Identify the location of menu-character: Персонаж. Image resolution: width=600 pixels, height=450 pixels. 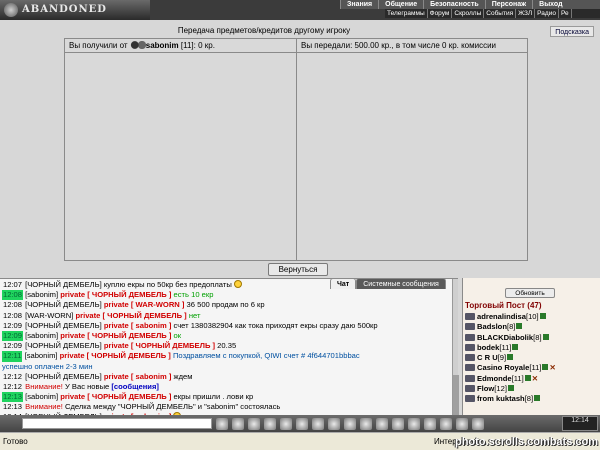
(508, 4).